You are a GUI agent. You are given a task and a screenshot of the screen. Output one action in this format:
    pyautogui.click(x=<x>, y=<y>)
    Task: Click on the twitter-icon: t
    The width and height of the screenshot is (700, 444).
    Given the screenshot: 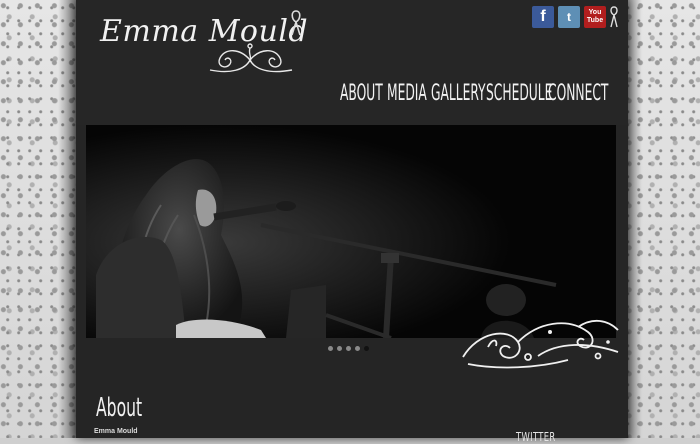 What is the action you would take?
    pyautogui.click(x=569, y=17)
    